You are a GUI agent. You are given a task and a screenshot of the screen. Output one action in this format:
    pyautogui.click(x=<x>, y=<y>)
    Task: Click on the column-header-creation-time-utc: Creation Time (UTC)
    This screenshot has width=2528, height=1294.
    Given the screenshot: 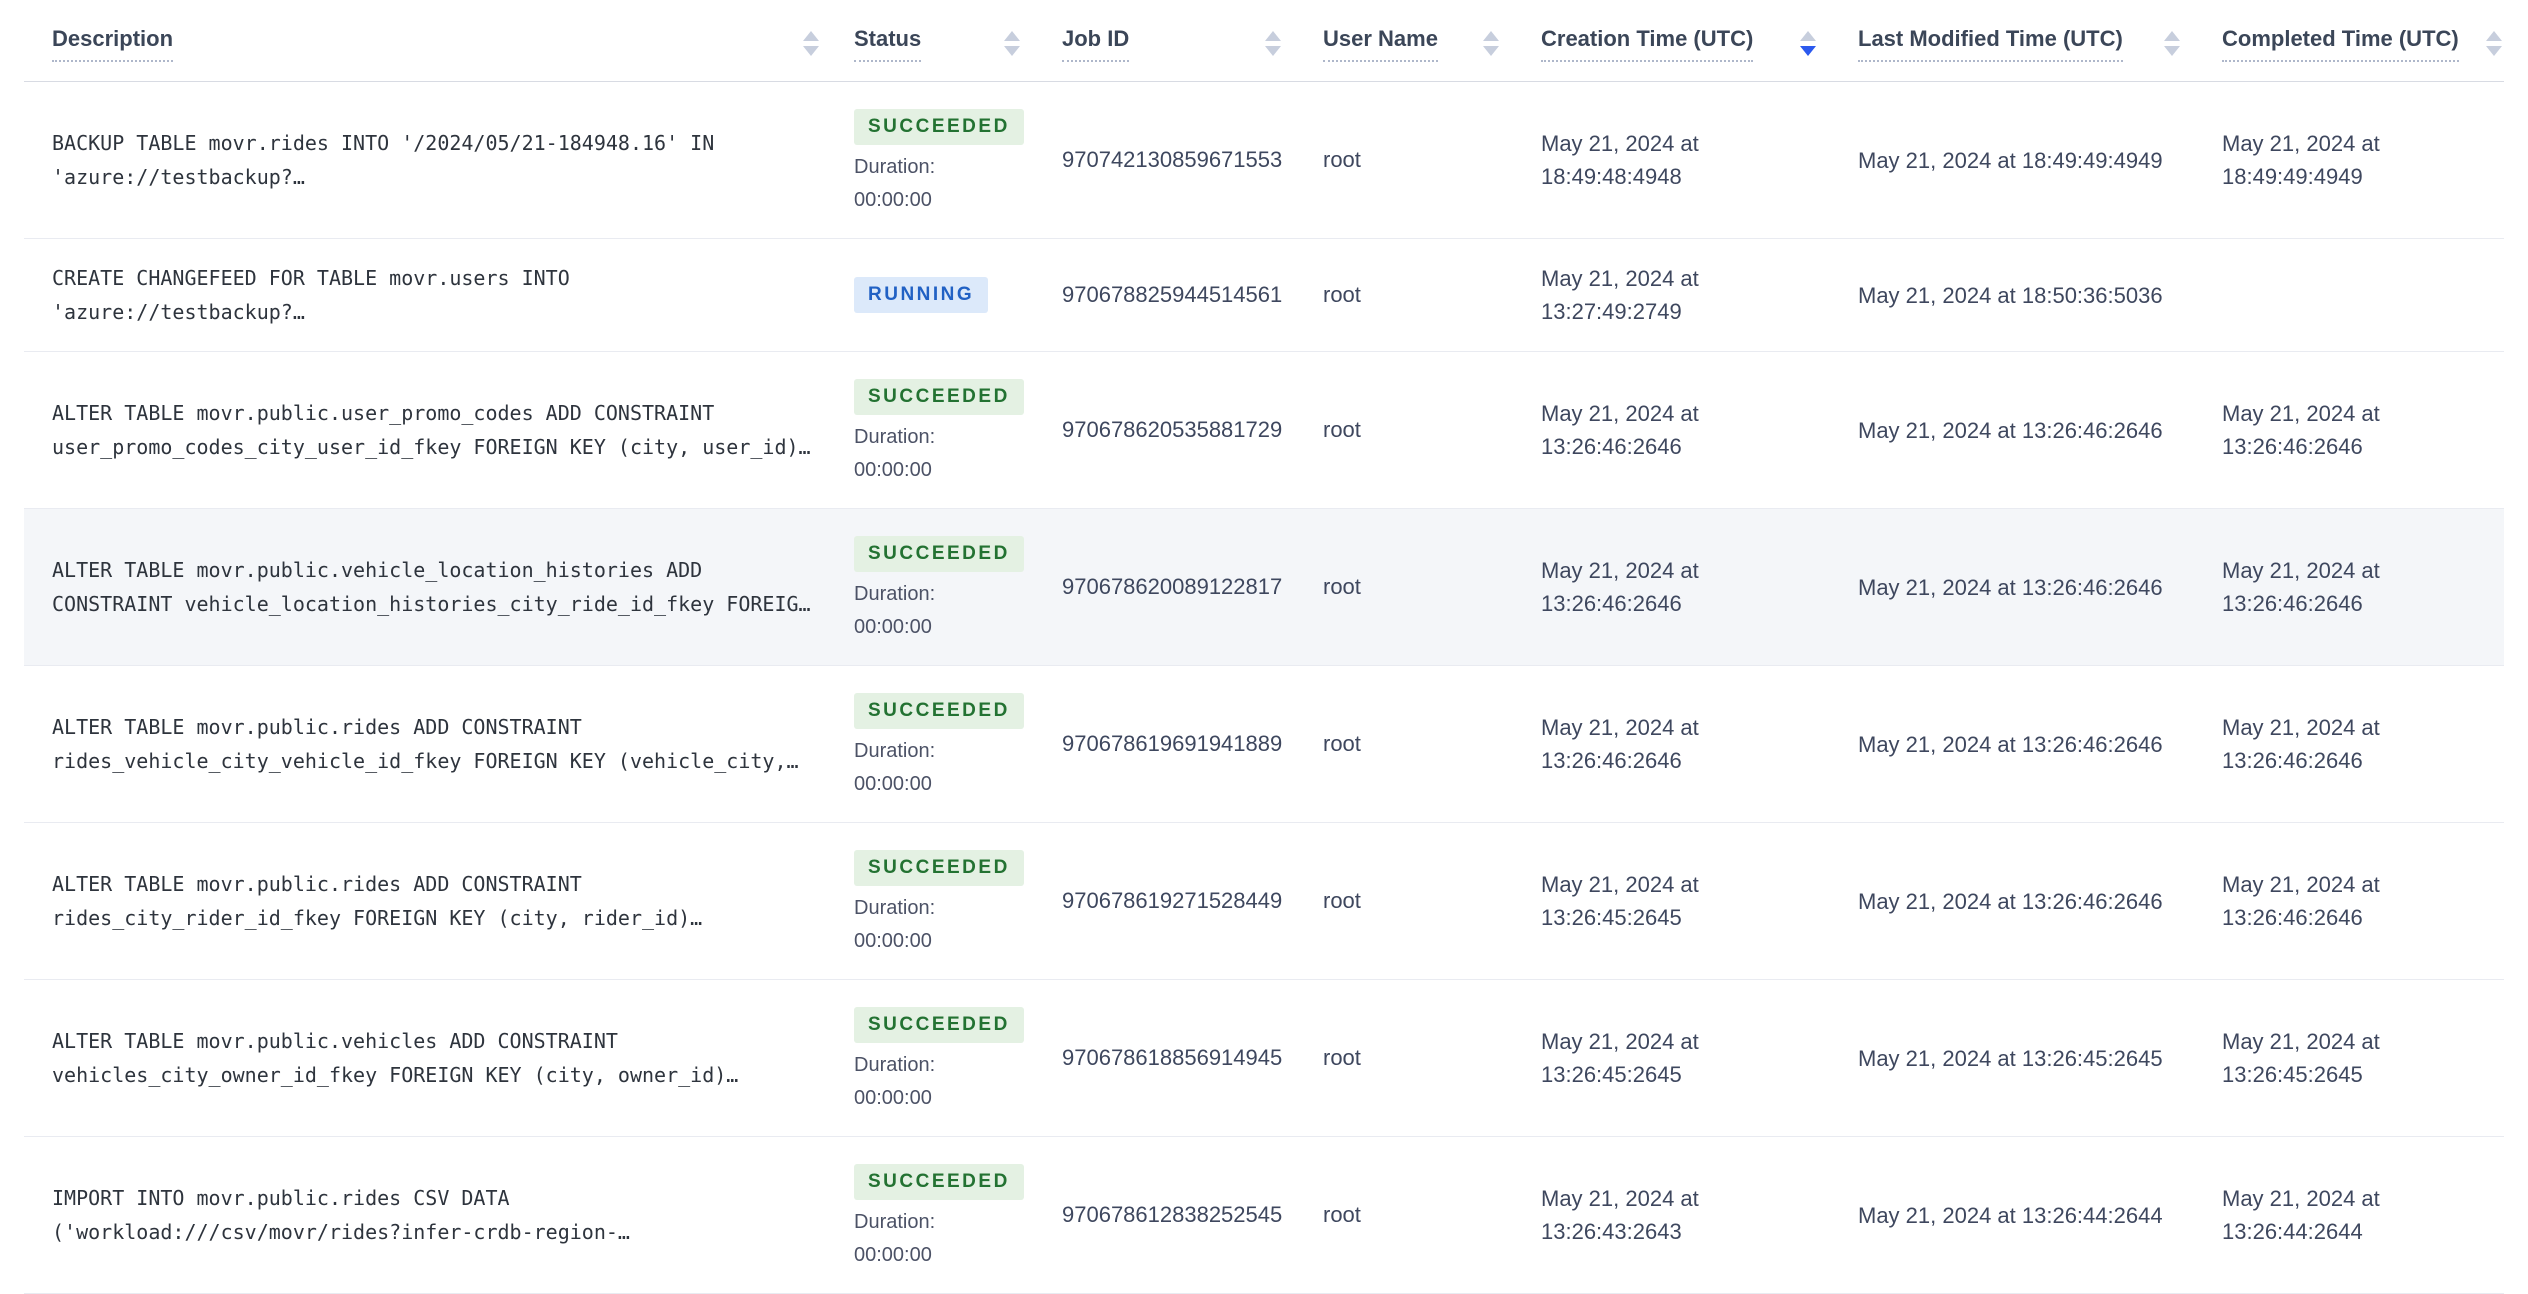 What is the action you would take?
    pyautogui.click(x=1699, y=44)
    